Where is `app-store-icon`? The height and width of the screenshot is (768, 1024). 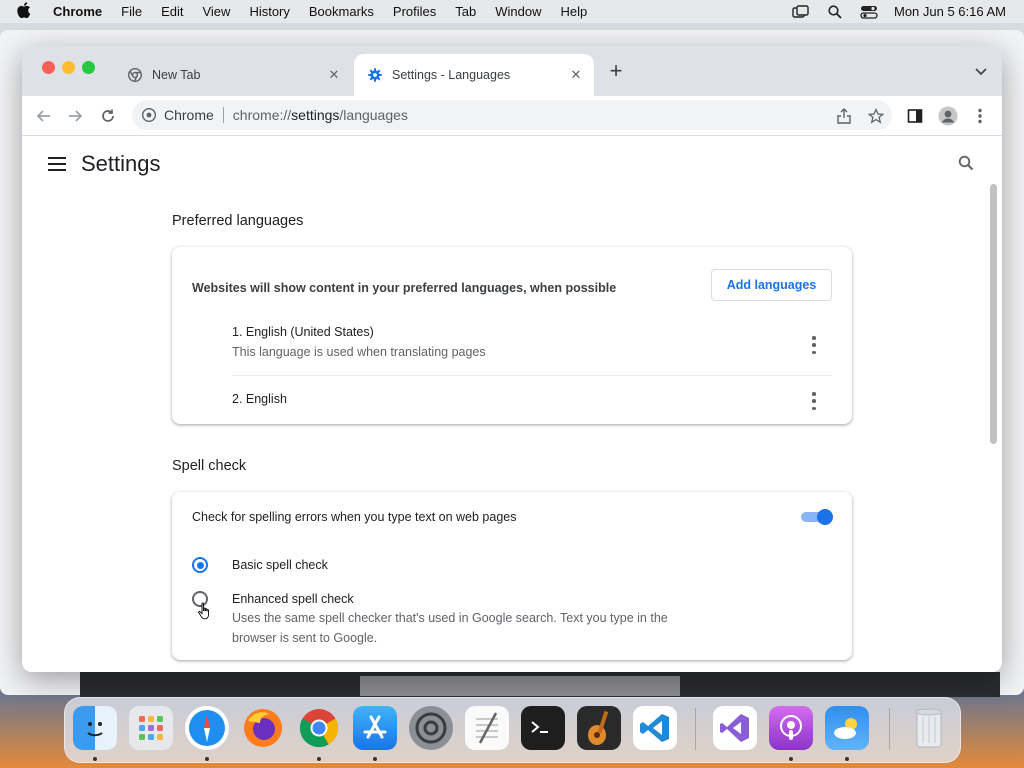 app-store-icon is located at coordinates (375, 728).